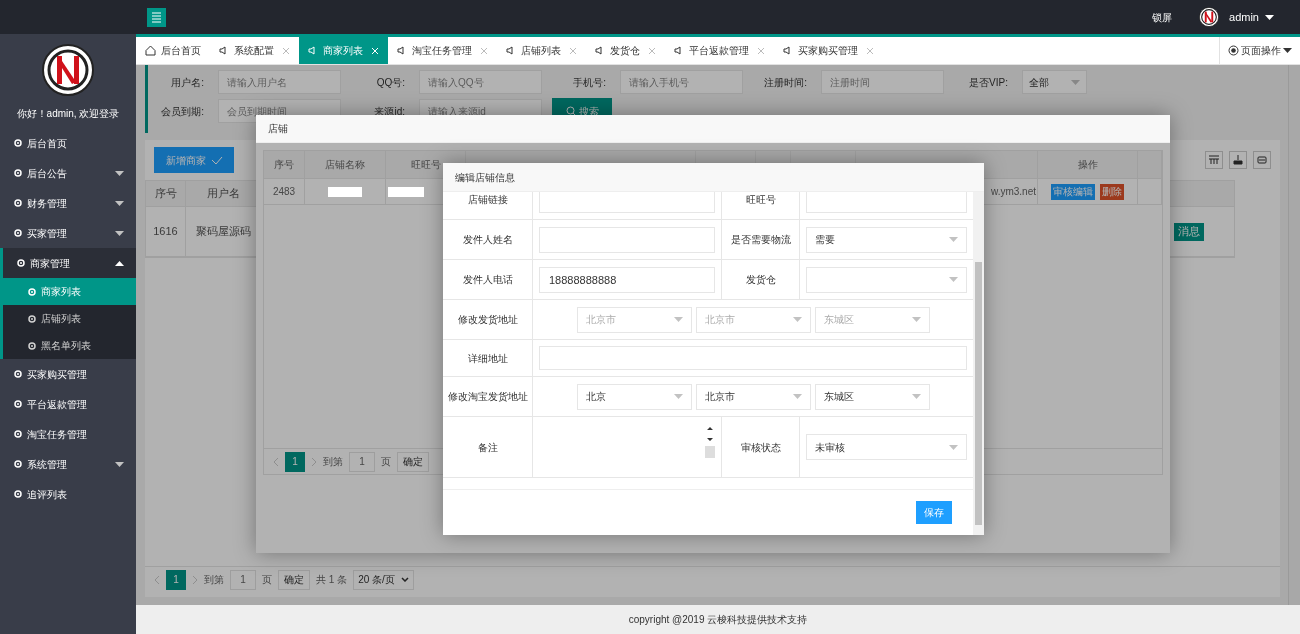 Image resolution: width=1300 pixels, height=634 pixels. Describe the element at coordinates (68, 114) in the screenshot. I see `welcome-text: 你好！admin, 欢迎登录` at that location.